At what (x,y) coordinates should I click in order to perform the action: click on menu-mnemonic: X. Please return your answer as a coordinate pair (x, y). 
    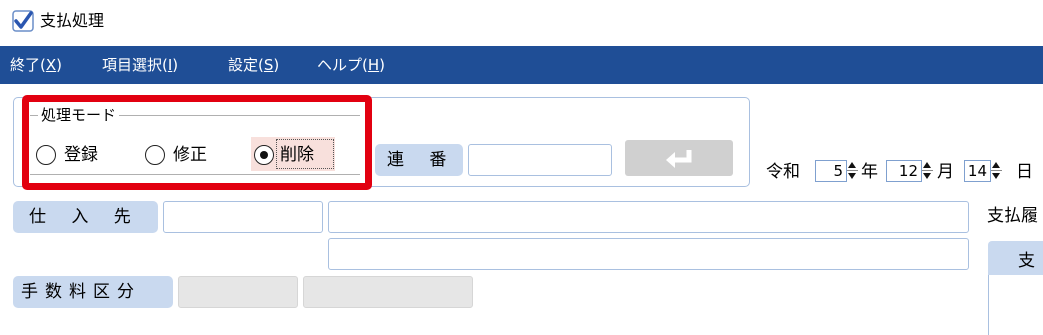
    Looking at the image, I should click on (51, 65).